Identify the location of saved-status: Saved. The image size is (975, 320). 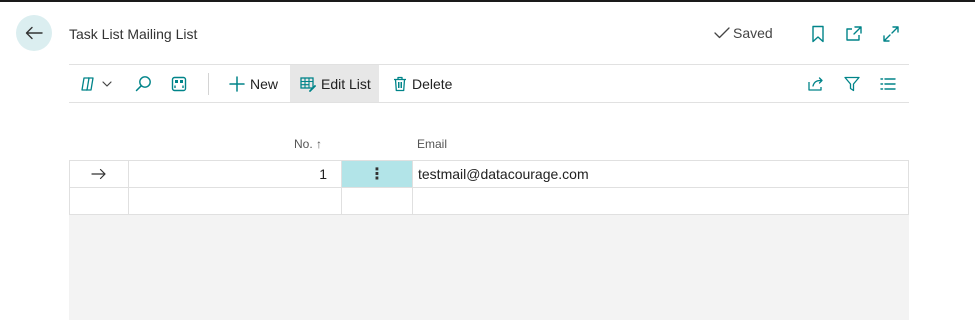
(743, 33).